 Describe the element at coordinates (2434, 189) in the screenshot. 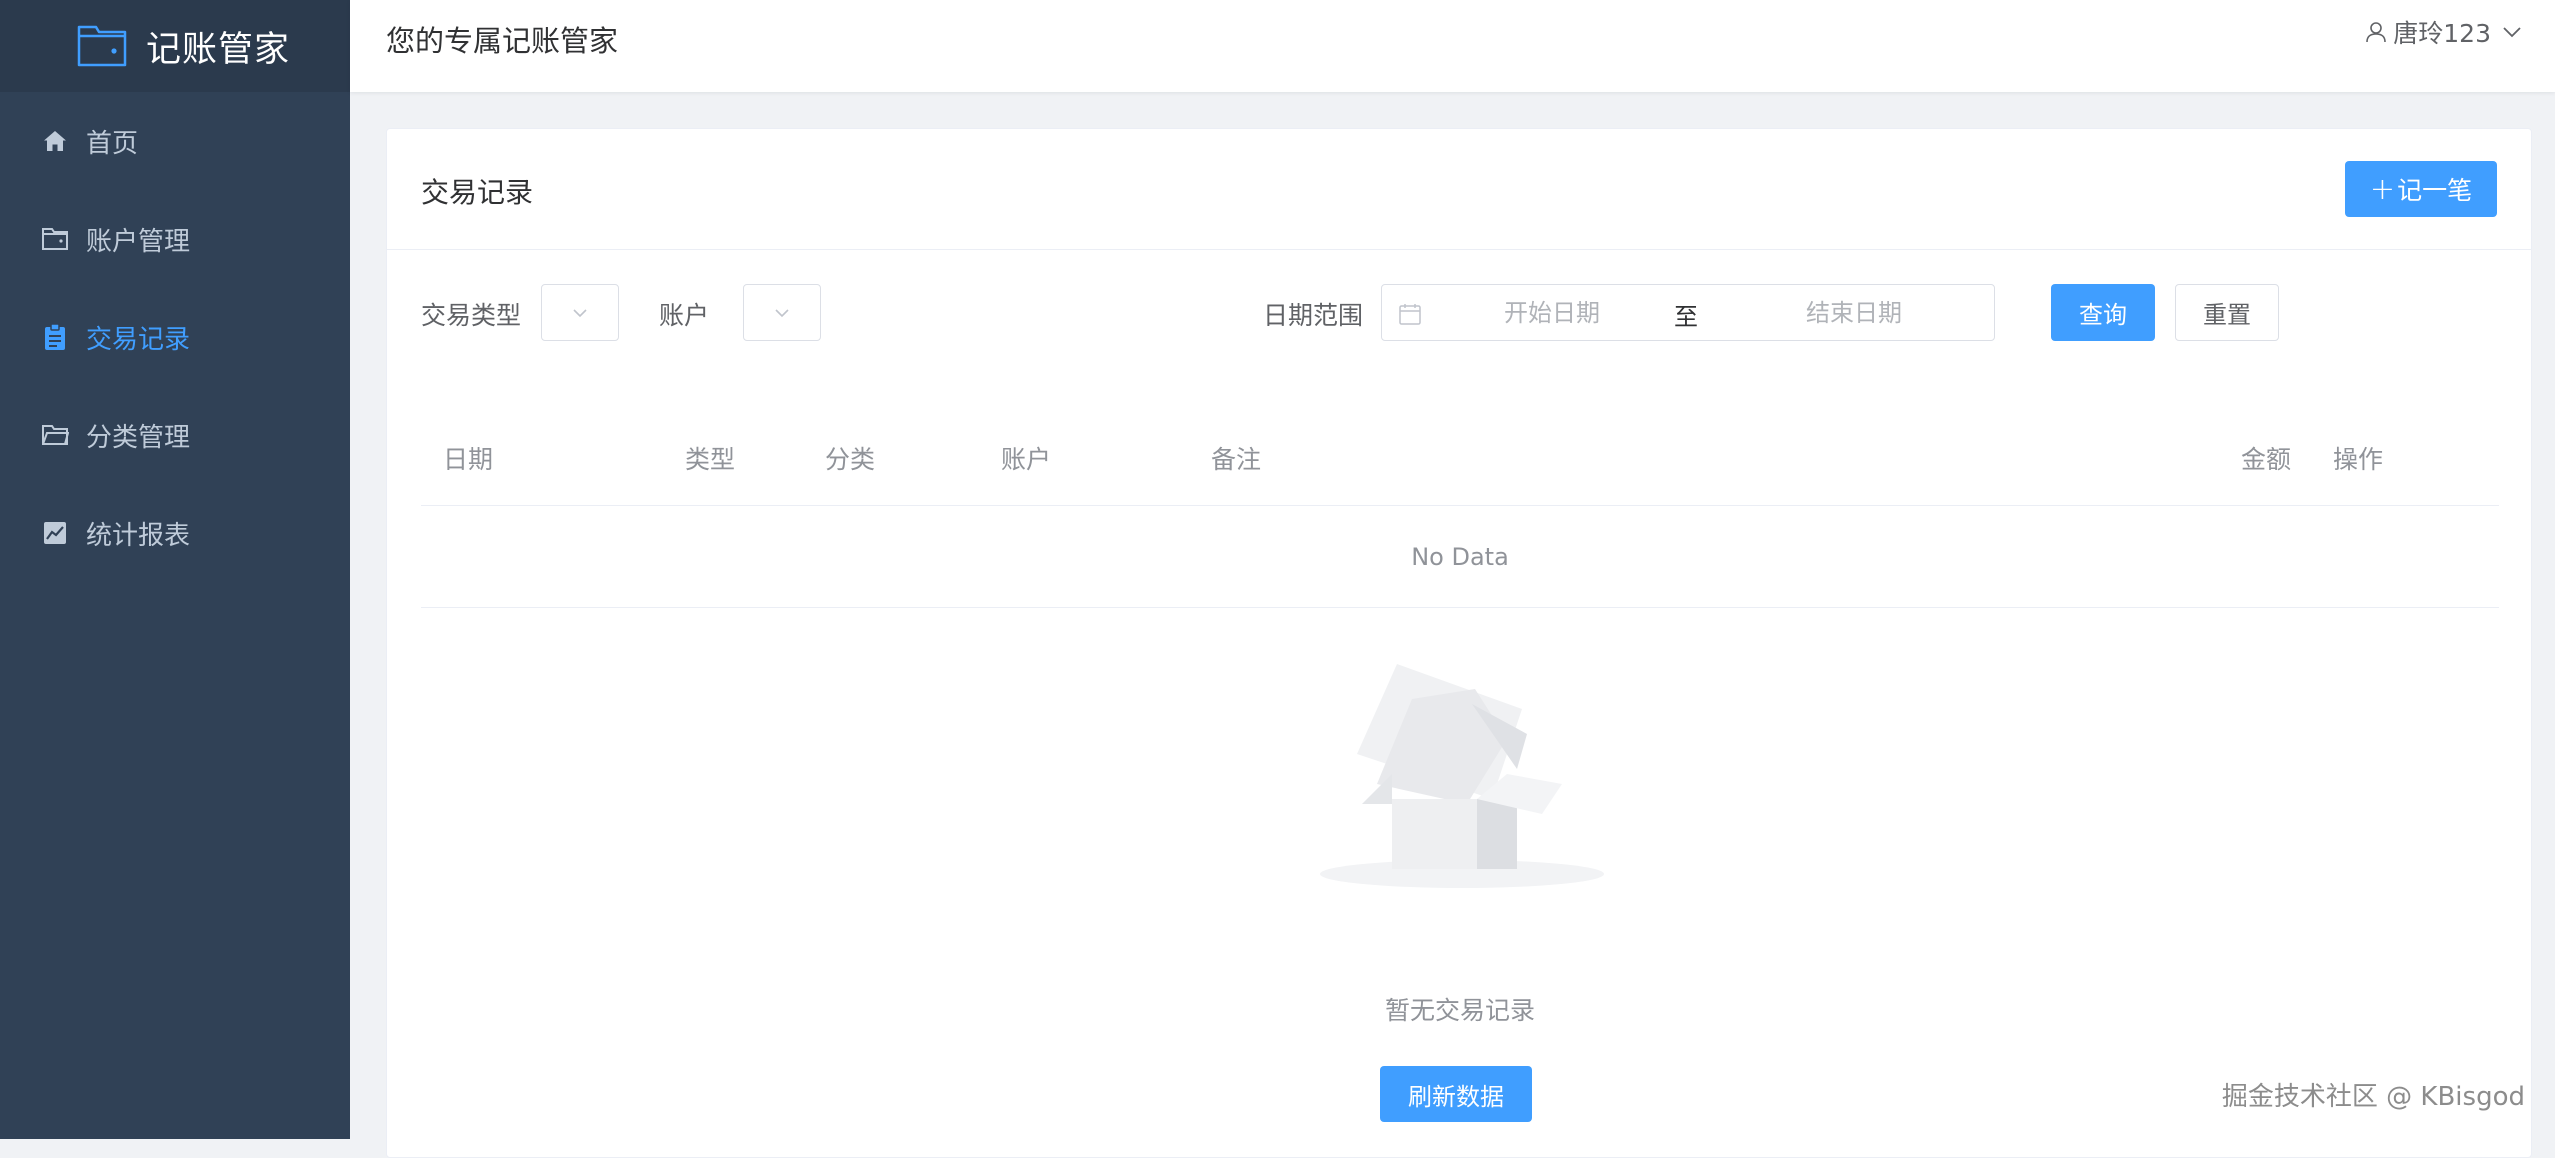

I see `add-transaction-label: 记一笔` at that location.